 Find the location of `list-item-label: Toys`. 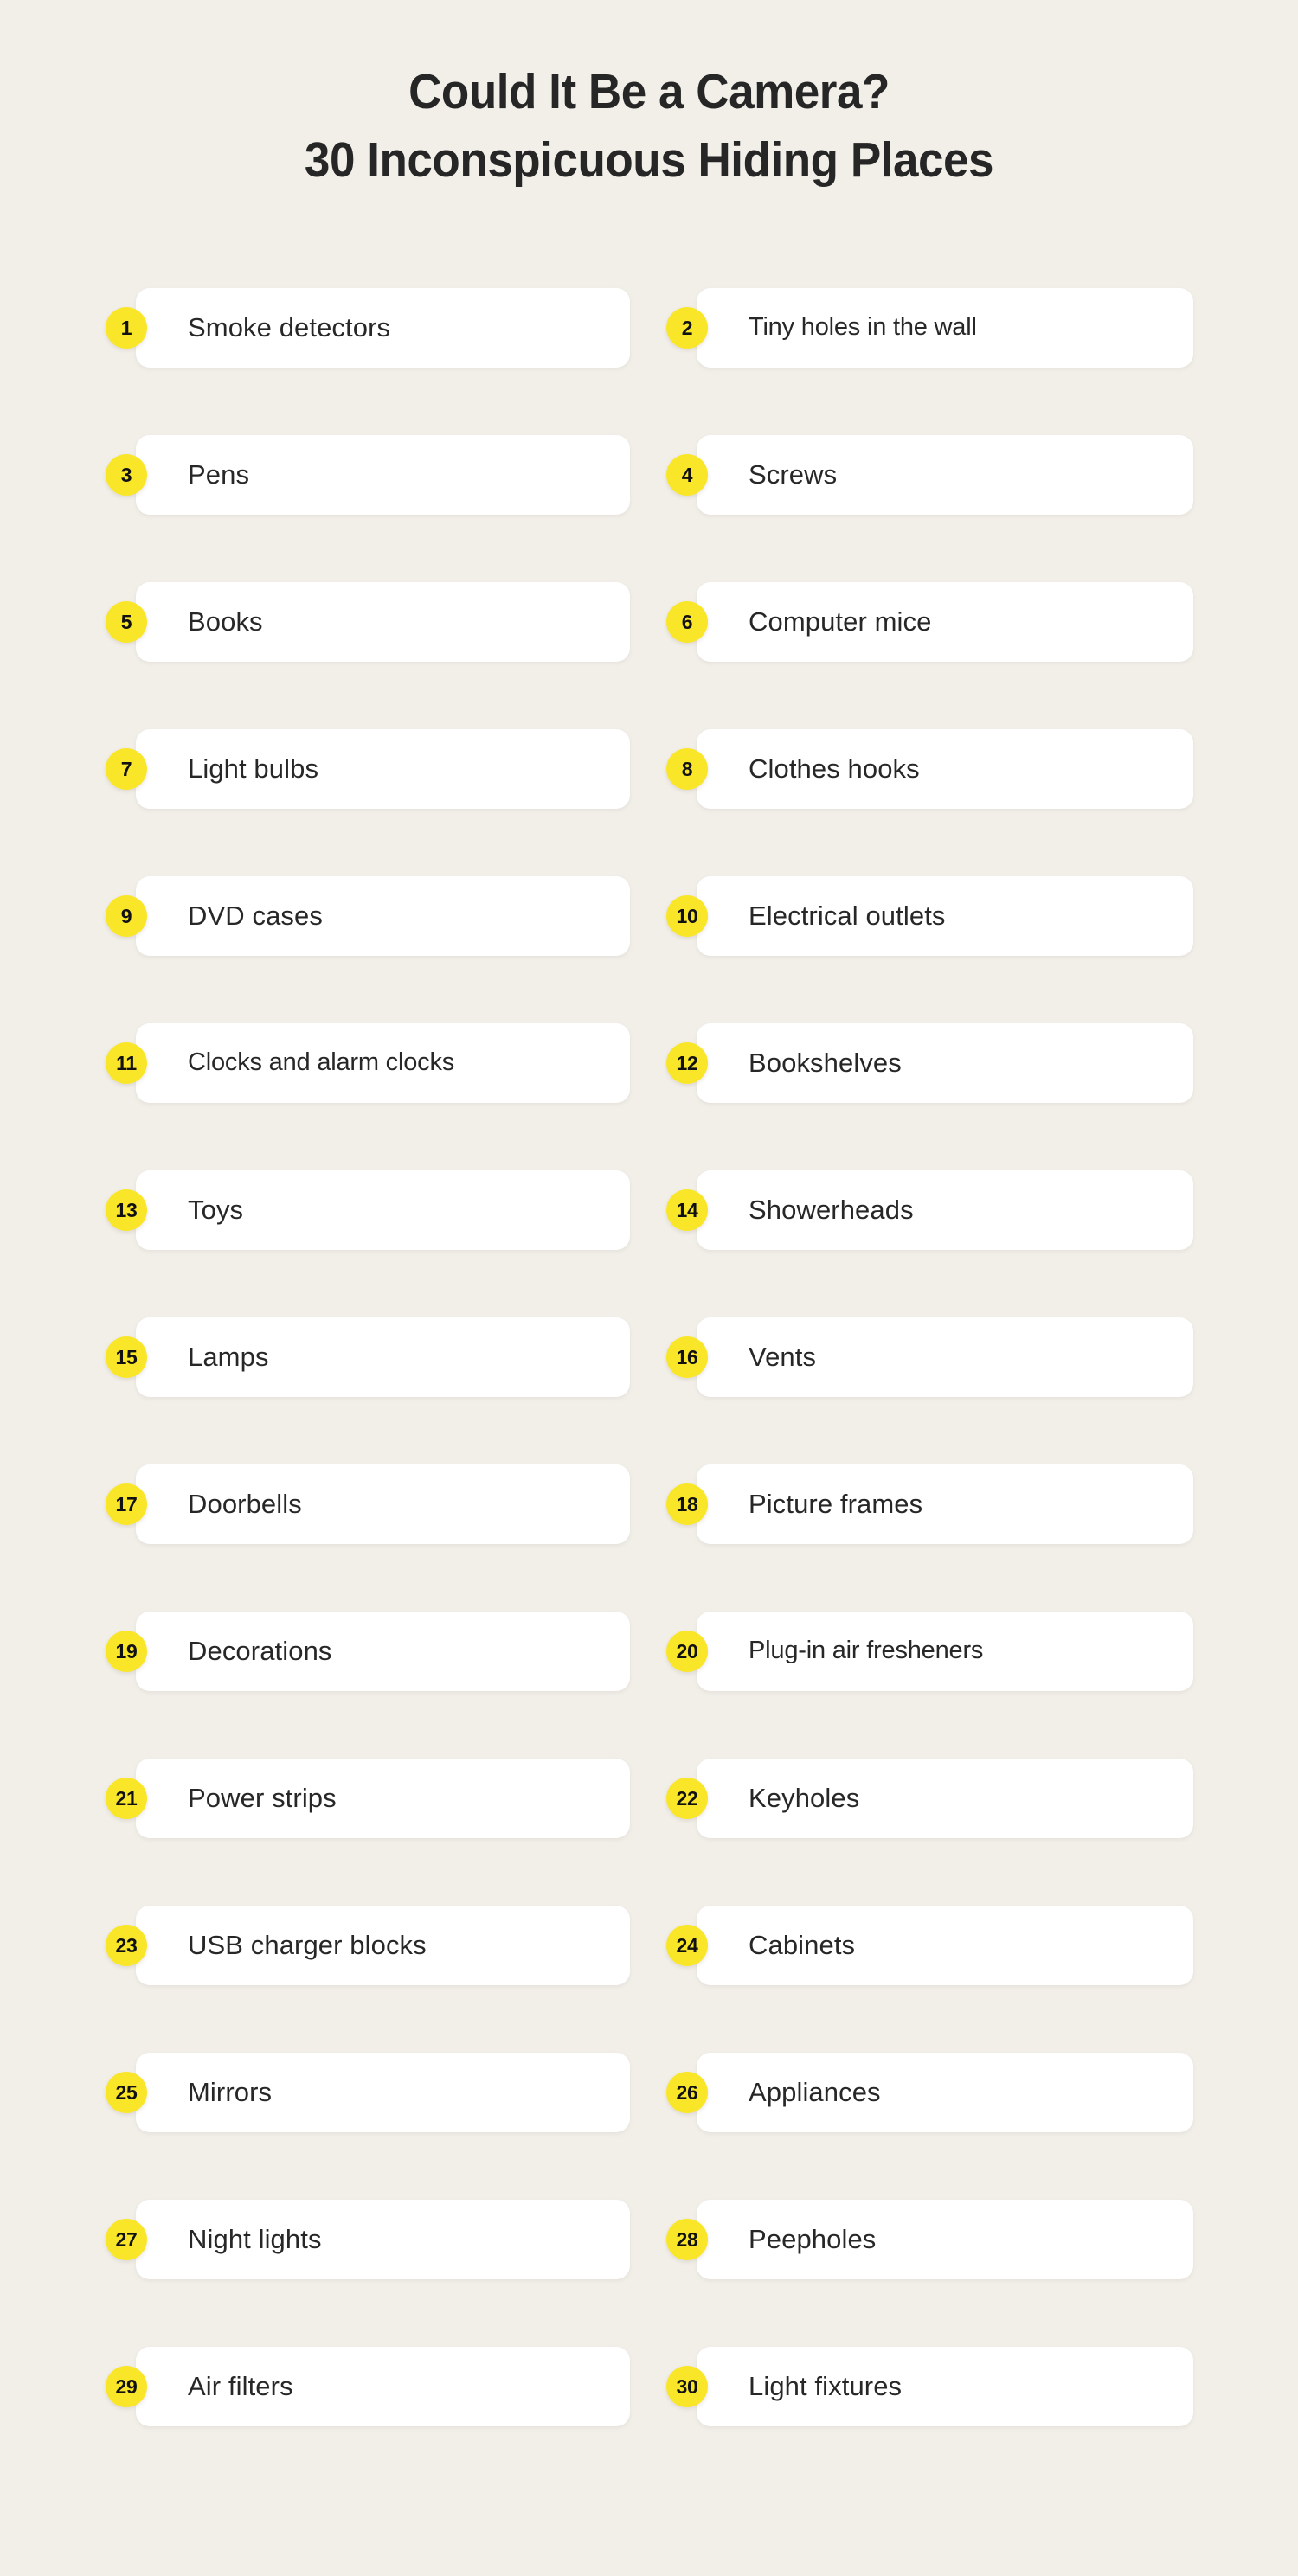

list-item-label: Toys is located at coordinates (216, 1209).